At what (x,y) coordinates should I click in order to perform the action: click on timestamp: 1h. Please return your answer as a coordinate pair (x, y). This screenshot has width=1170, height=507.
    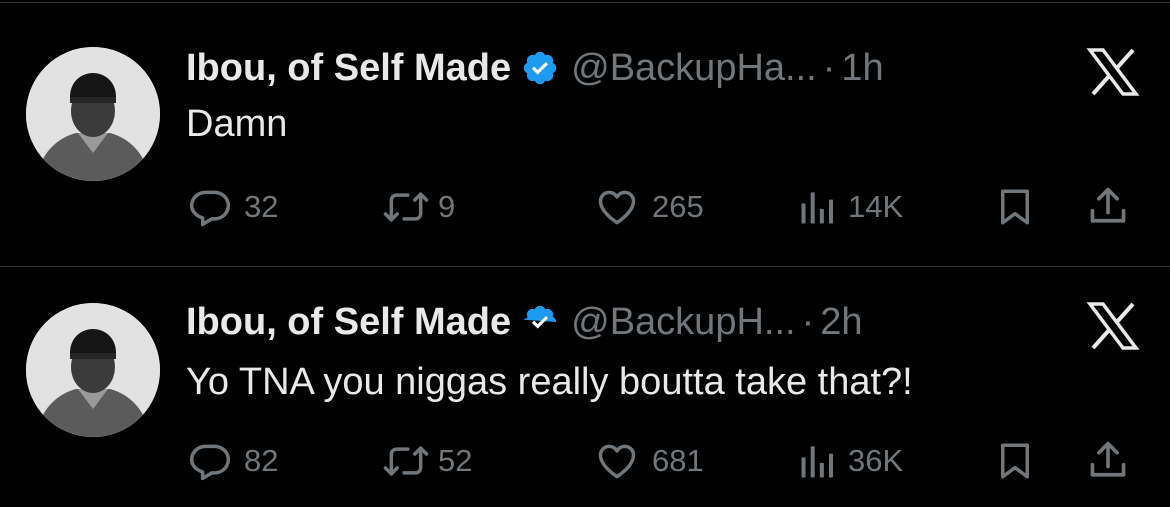
    Looking at the image, I should click on (862, 68).